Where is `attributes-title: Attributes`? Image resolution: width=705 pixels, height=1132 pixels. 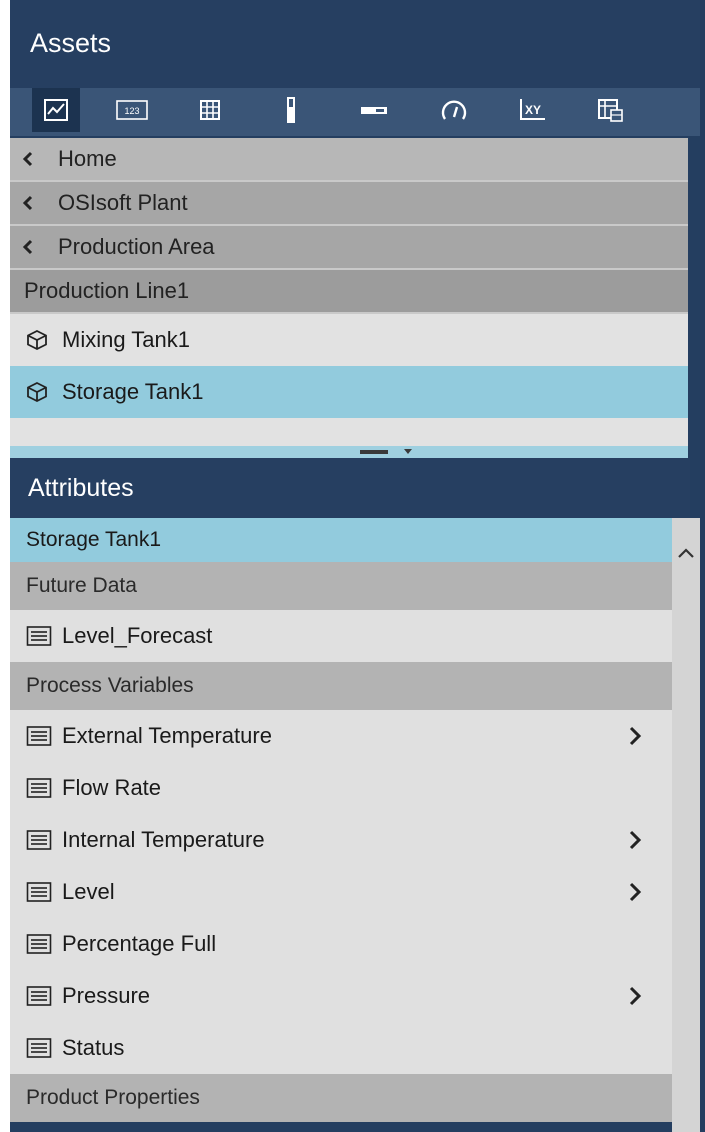
attributes-title: Attributes is located at coordinates (81, 488).